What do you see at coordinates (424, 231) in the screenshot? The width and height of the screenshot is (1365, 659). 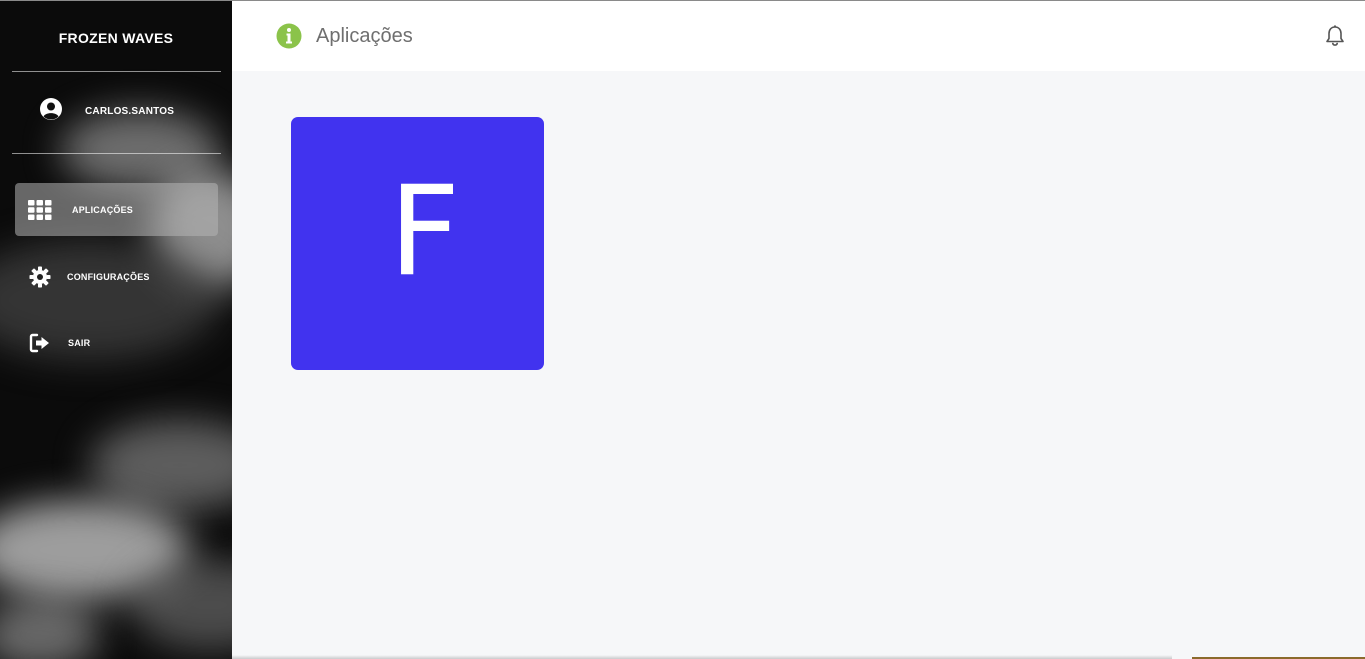 I see `app-tile-letter: F` at bounding box center [424, 231].